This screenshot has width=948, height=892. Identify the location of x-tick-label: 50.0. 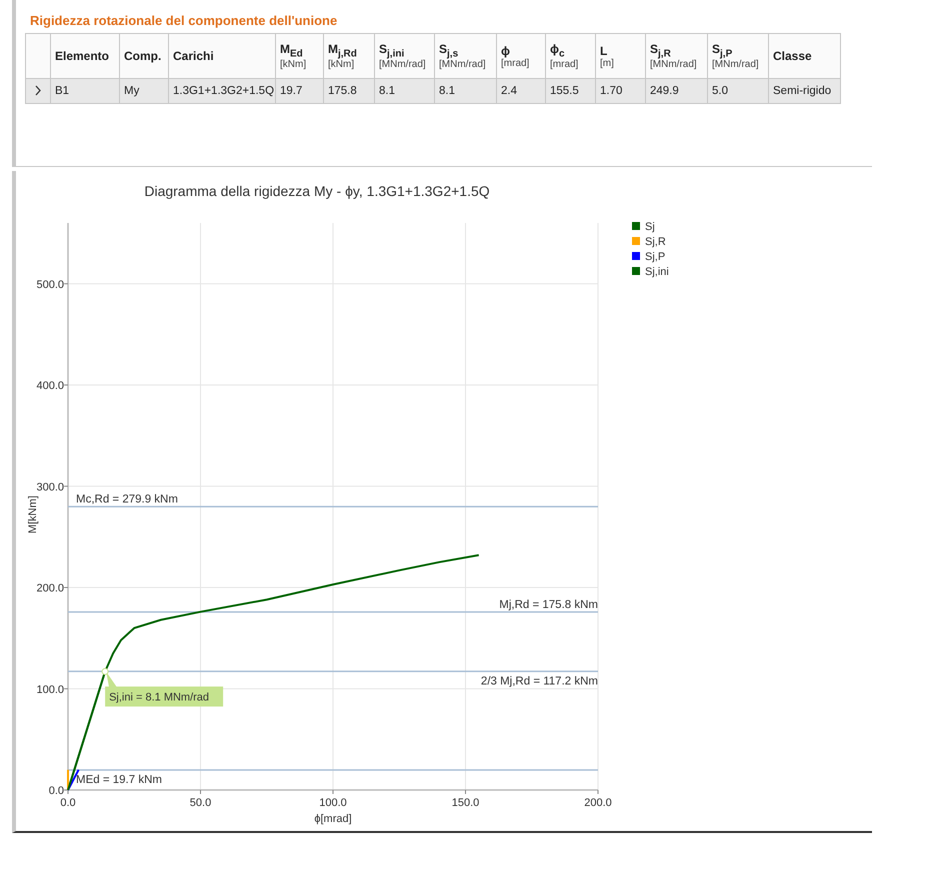
(201, 803).